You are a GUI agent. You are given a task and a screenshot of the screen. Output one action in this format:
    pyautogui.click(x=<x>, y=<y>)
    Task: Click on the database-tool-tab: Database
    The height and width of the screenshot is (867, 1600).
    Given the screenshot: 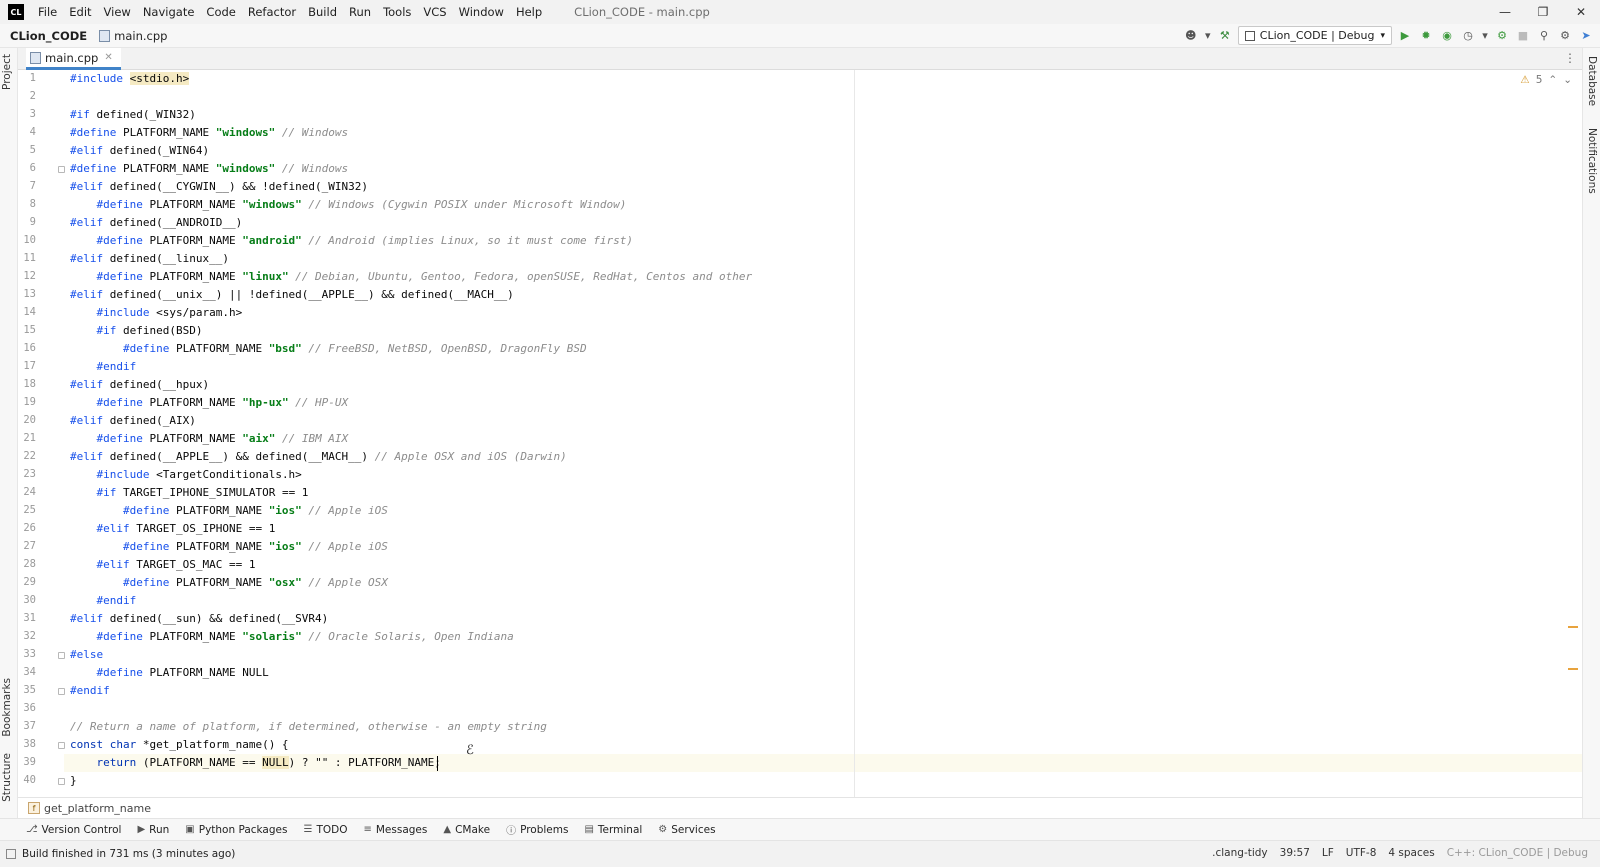 What is the action you would take?
    pyautogui.click(x=1592, y=81)
    